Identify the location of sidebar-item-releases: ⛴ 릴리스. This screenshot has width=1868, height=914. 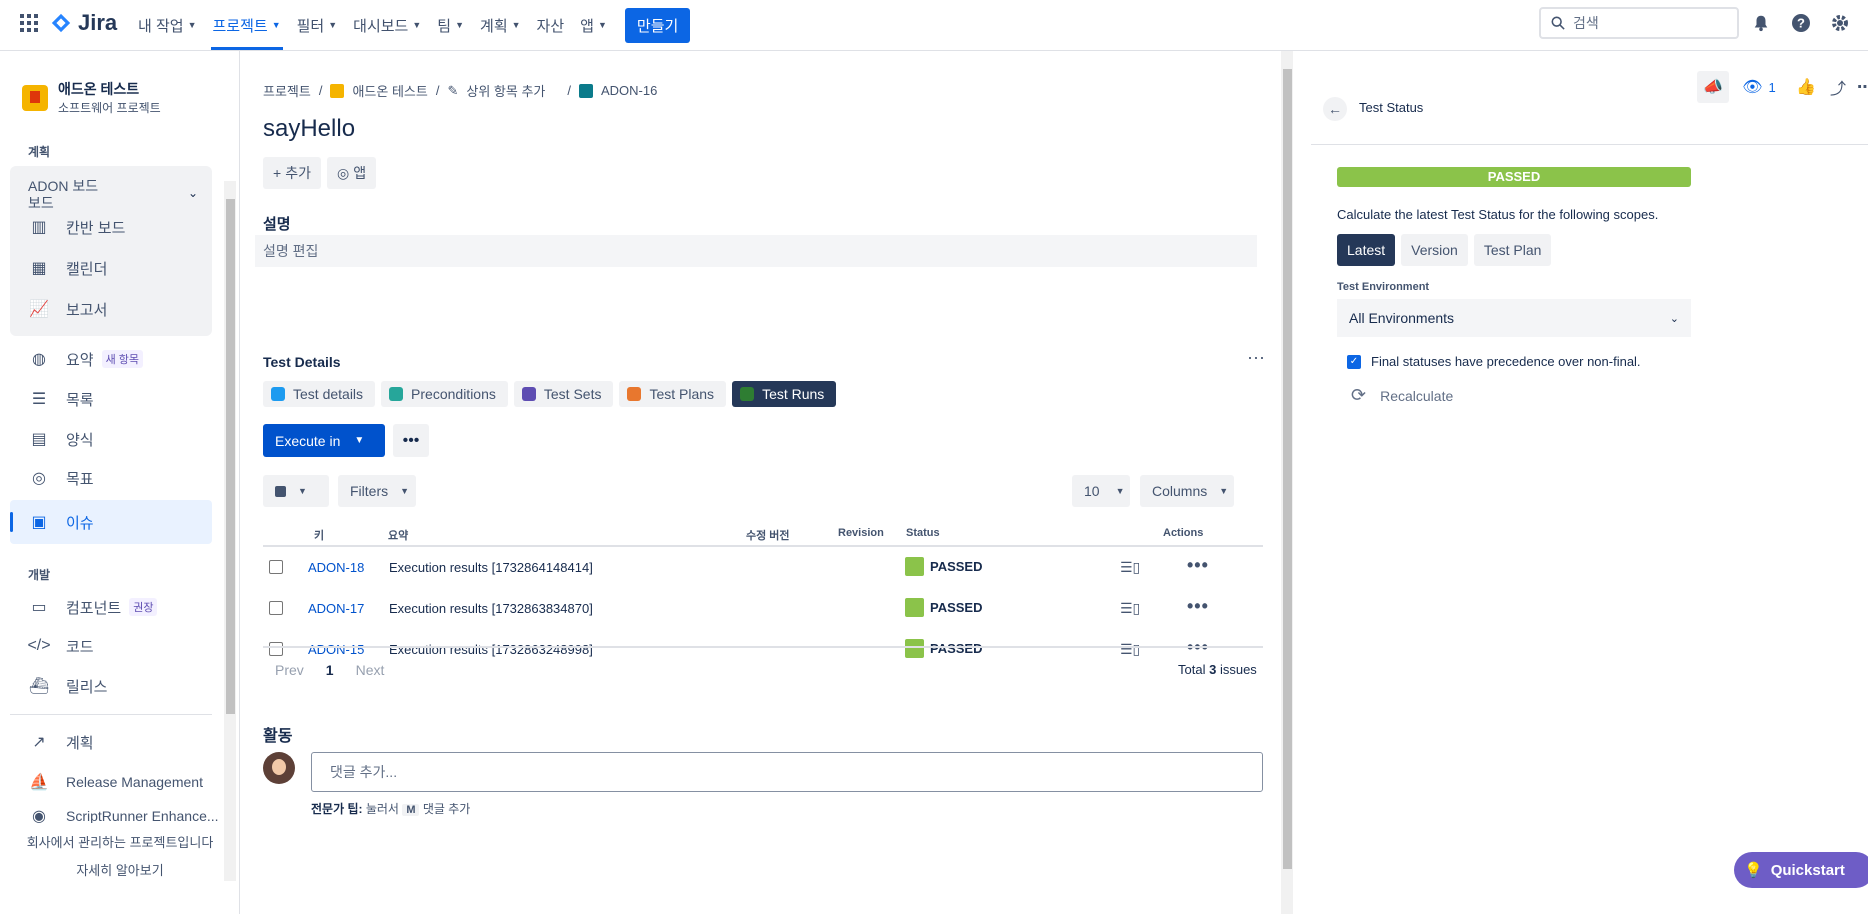
(68, 686).